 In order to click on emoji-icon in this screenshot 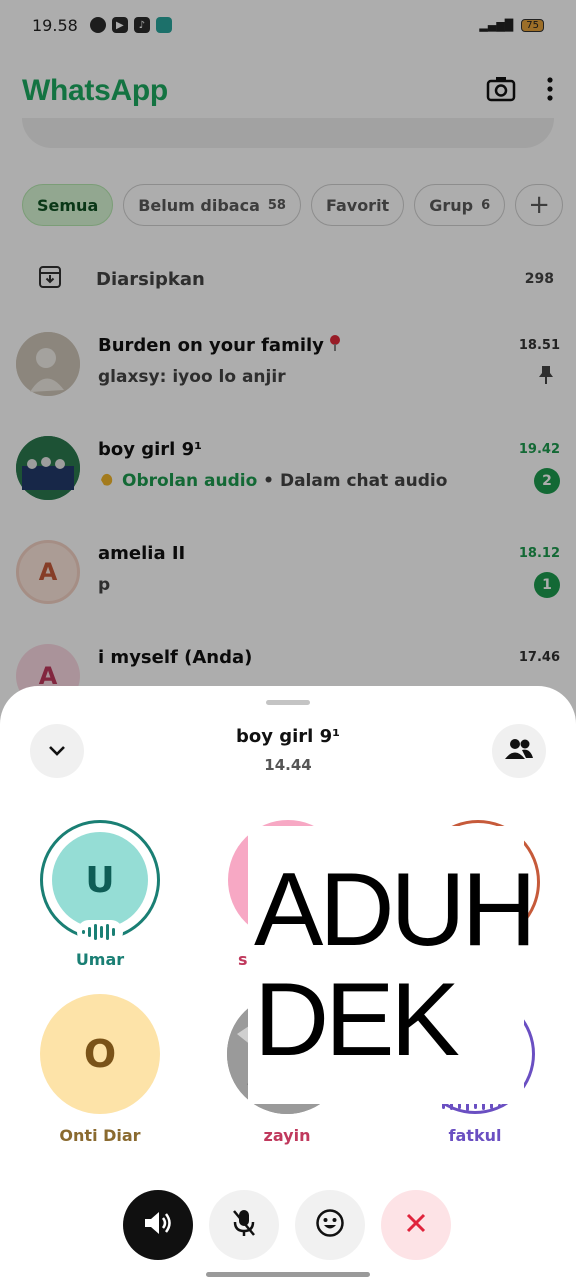, I will do `click(330, 1225)`.